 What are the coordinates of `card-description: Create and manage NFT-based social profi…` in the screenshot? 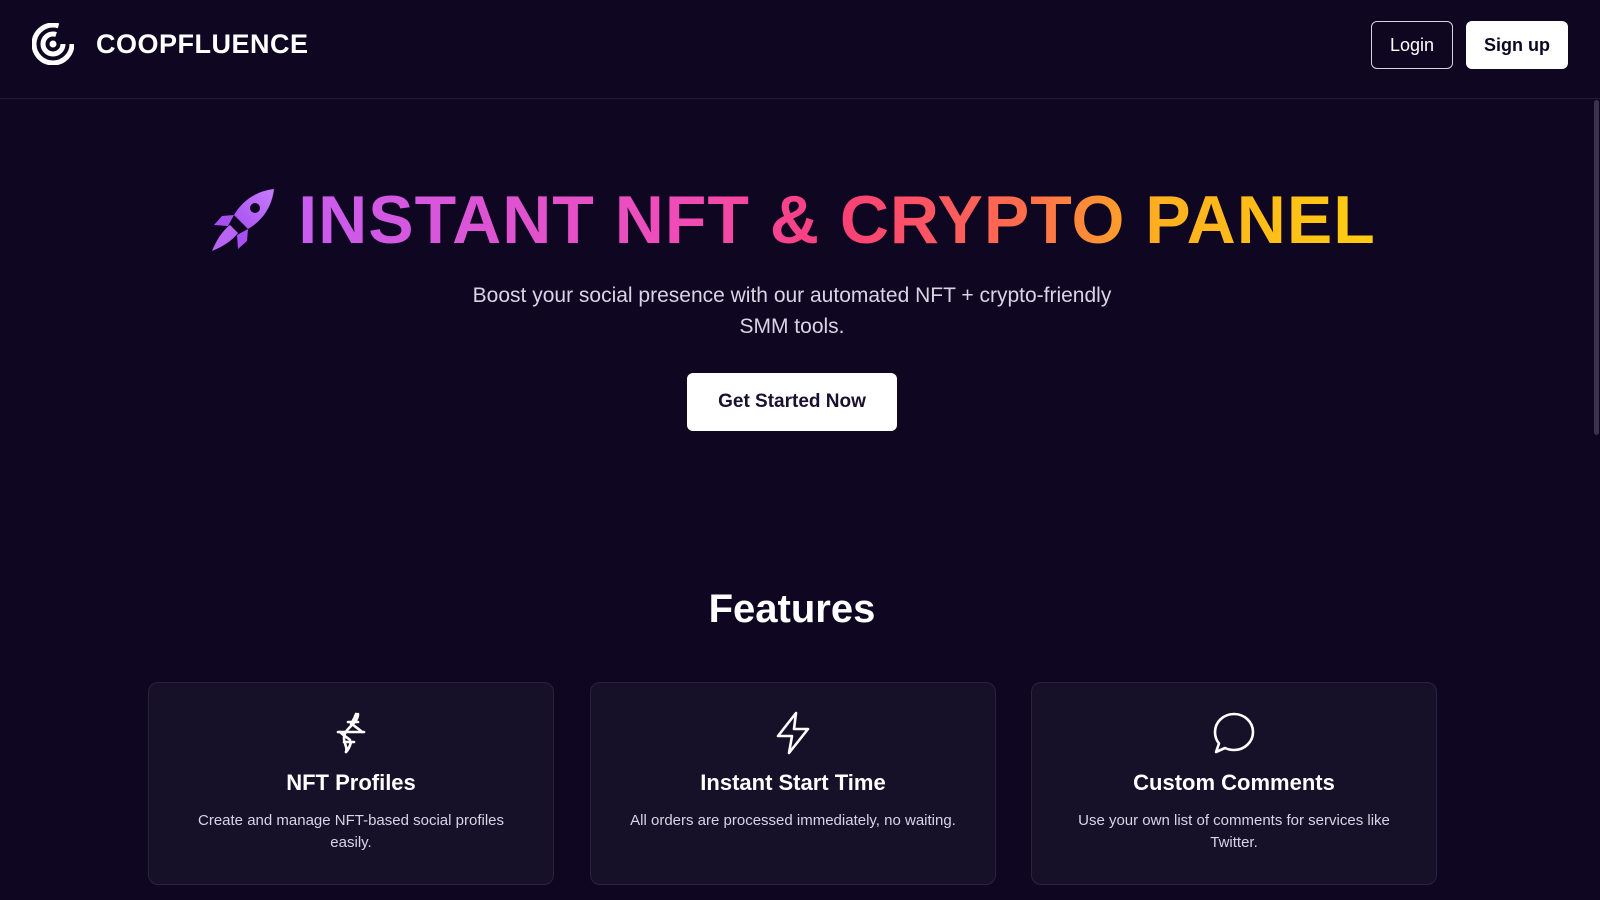 It's located at (351, 831).